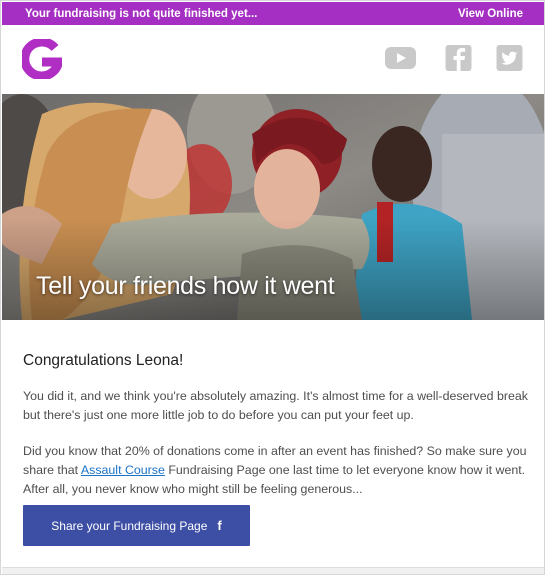  What do you see at coordinates (129, 525) in the screenshot?
I see `share-button-label: Share your Fundraising Page` at bounding box center [129, 525].